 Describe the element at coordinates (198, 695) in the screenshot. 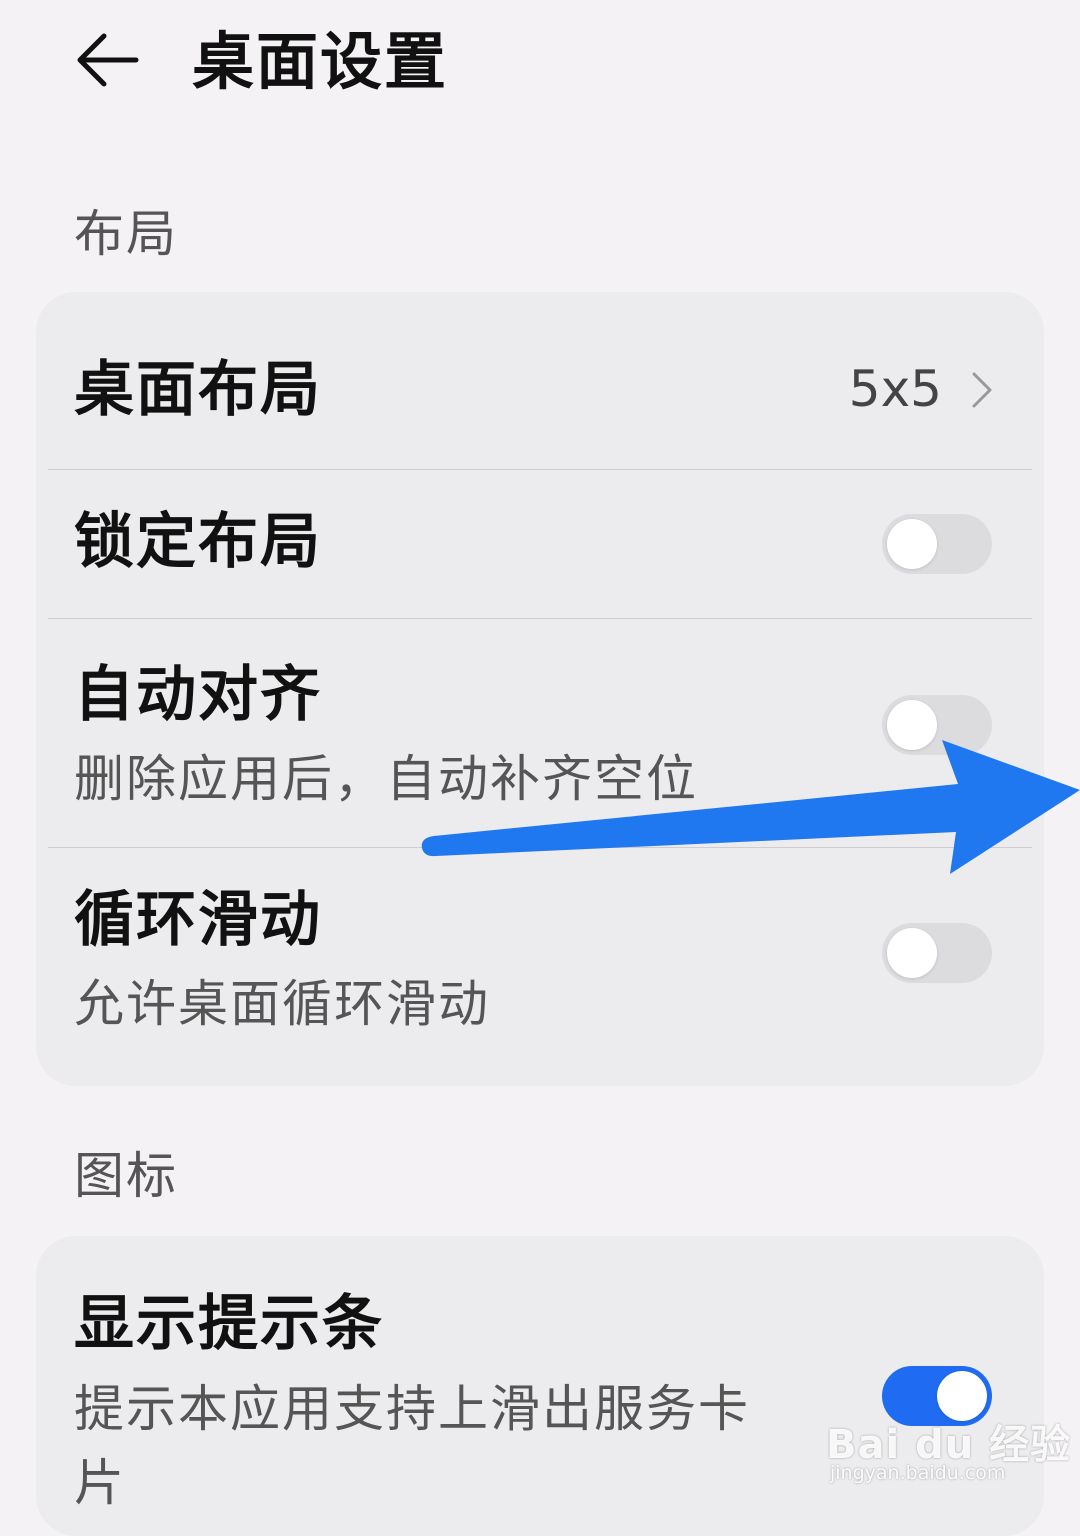

I see `row-title: 自动对齐` at that location.